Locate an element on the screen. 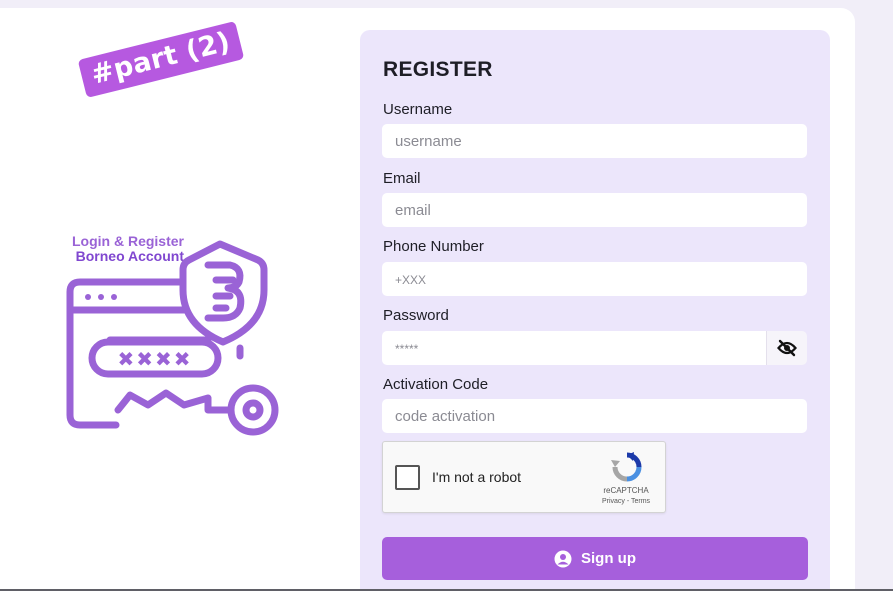 This screenshot has height=591, width=893. phone-input is located at coordinates (594, 279).